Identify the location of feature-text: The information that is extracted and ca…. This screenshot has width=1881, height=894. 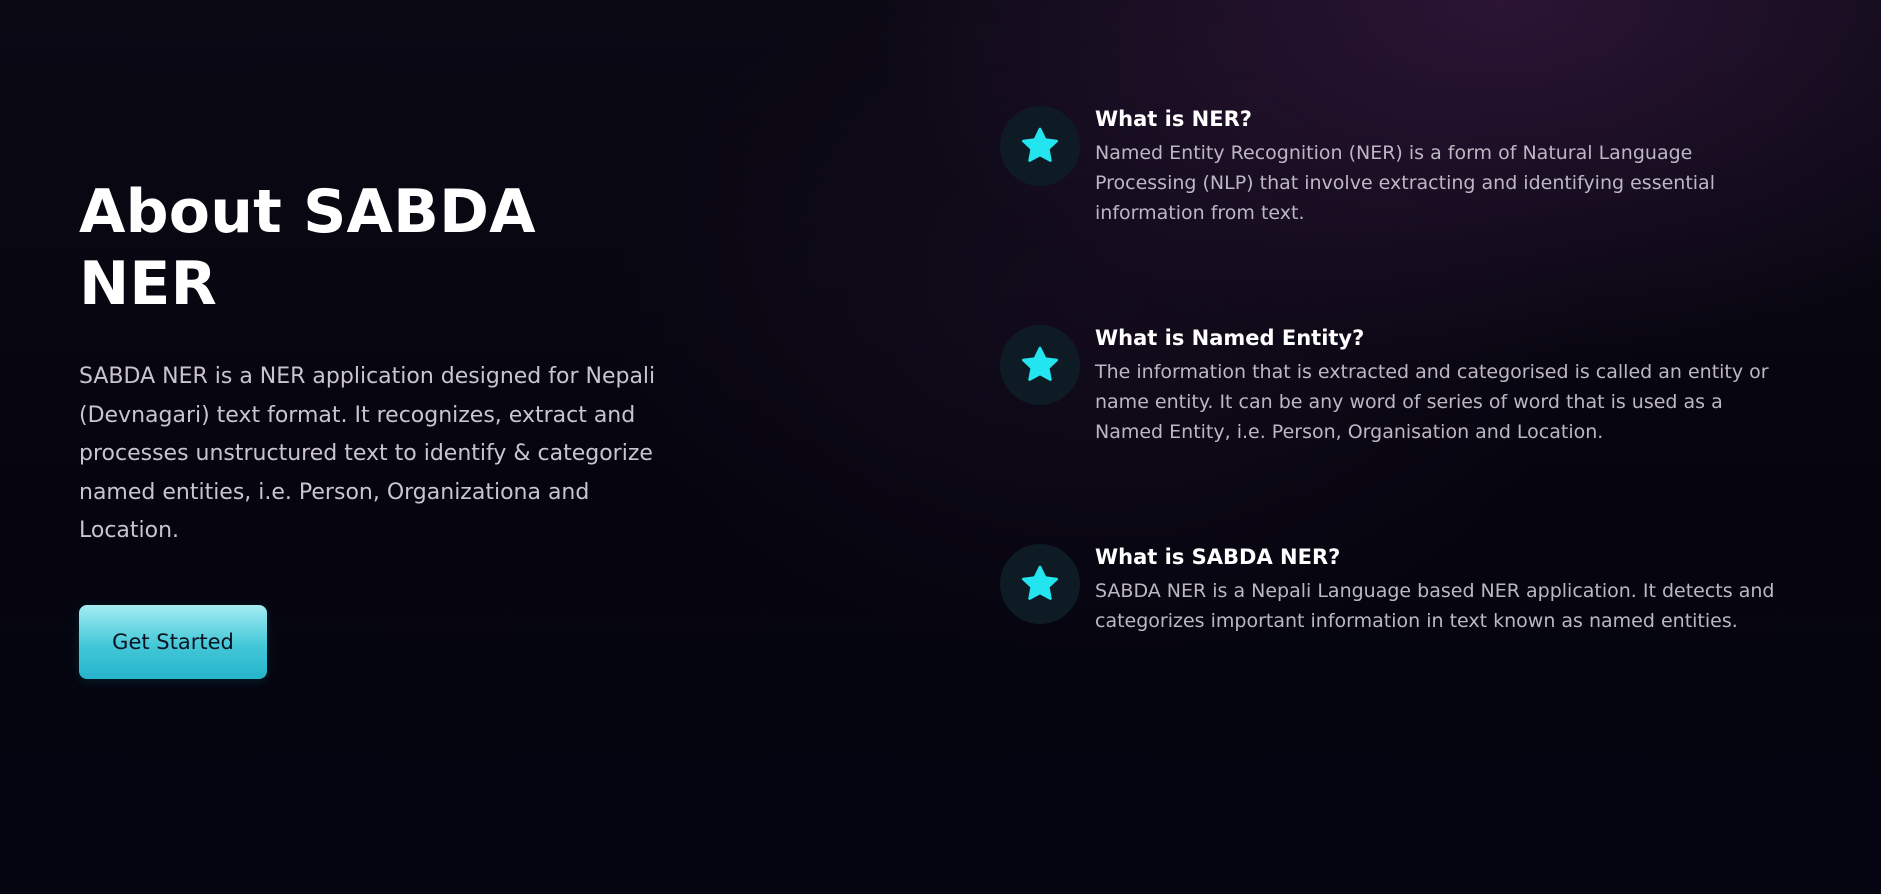
(1432, 402).